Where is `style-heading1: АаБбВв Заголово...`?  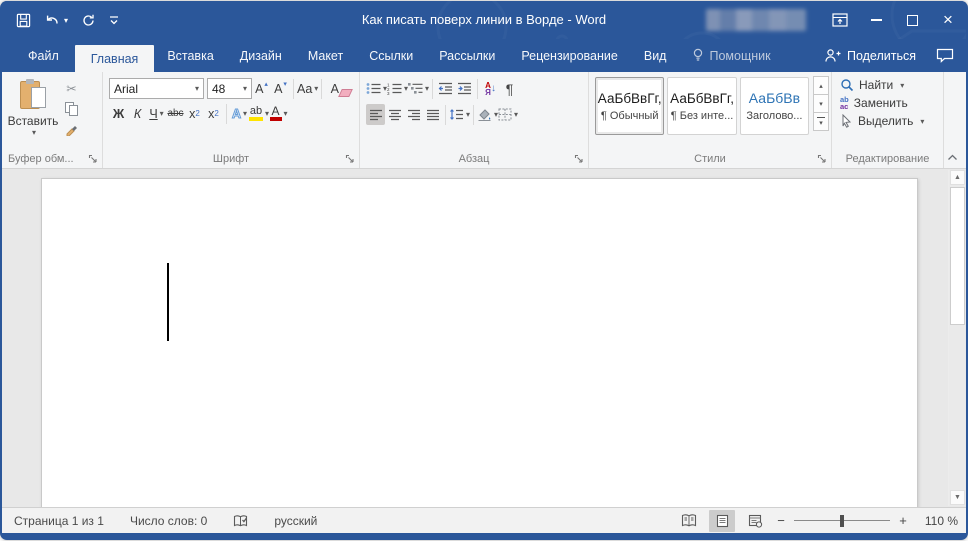
style-heading1: АаБбВв Заголово... is located at coordinates (774, 106).